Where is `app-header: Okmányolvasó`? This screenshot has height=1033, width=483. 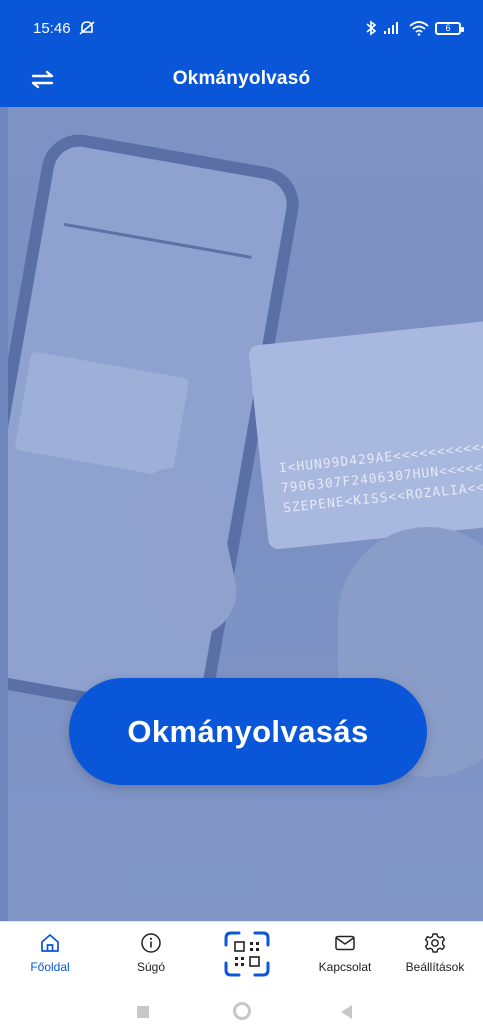
app-header: Okmányolvasó is located at coordinates (241, 81).